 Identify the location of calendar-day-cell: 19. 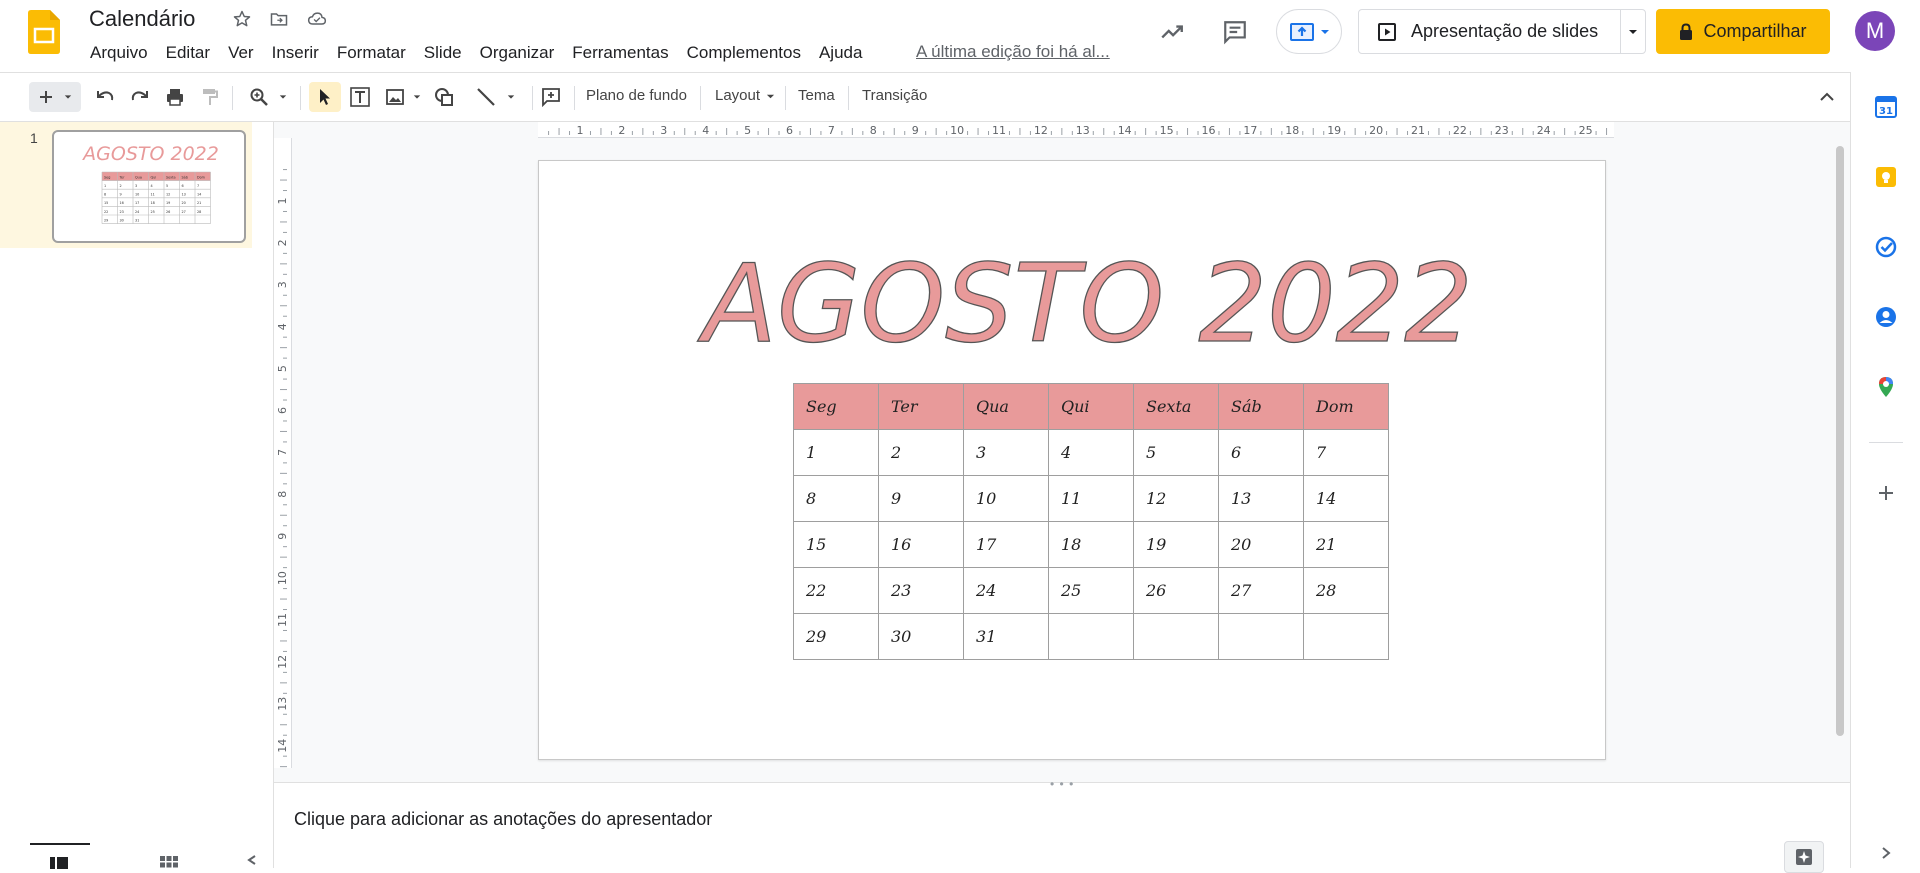
(1176, 544).